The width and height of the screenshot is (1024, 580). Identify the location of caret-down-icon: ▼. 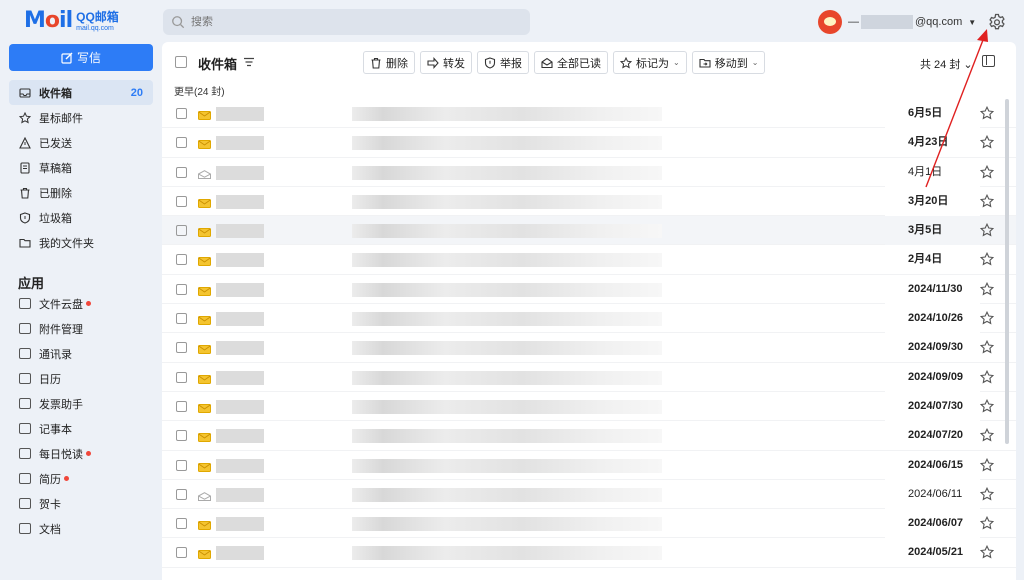
(972, 22).